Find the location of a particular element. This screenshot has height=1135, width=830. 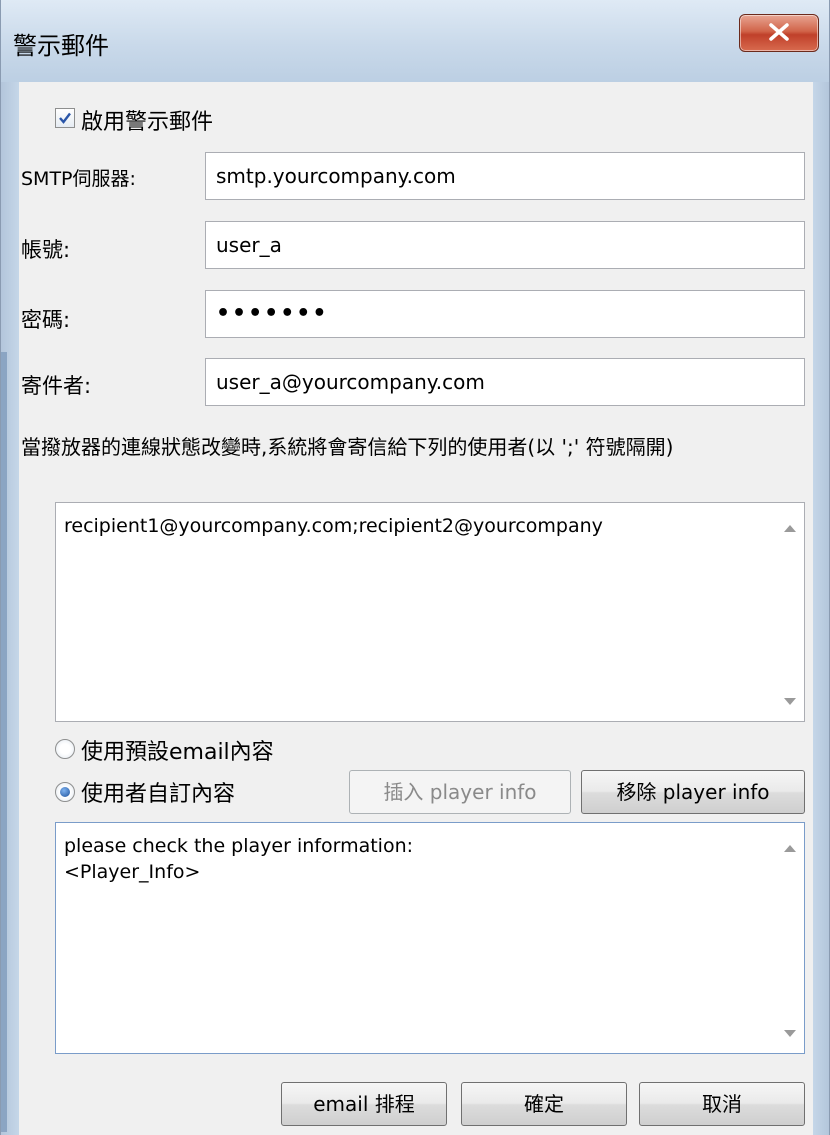

email-schedule-button: email 排程 is located at coordinates (364, 1104).